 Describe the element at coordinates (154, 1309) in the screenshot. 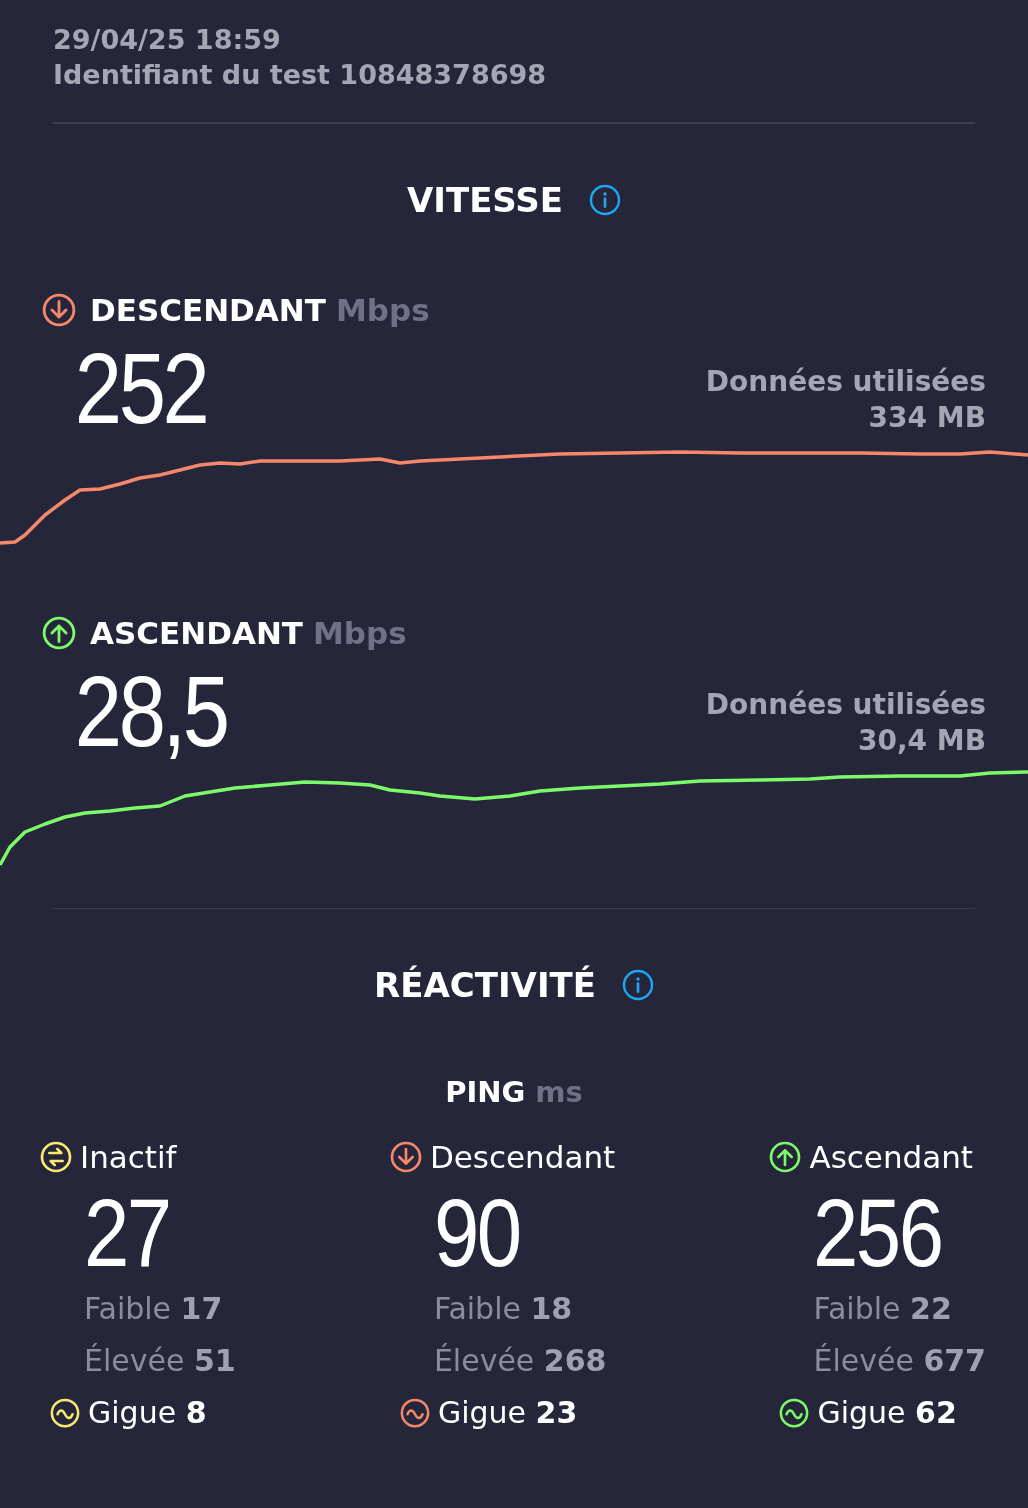

I see `ping-low: Faible 17` at that location.